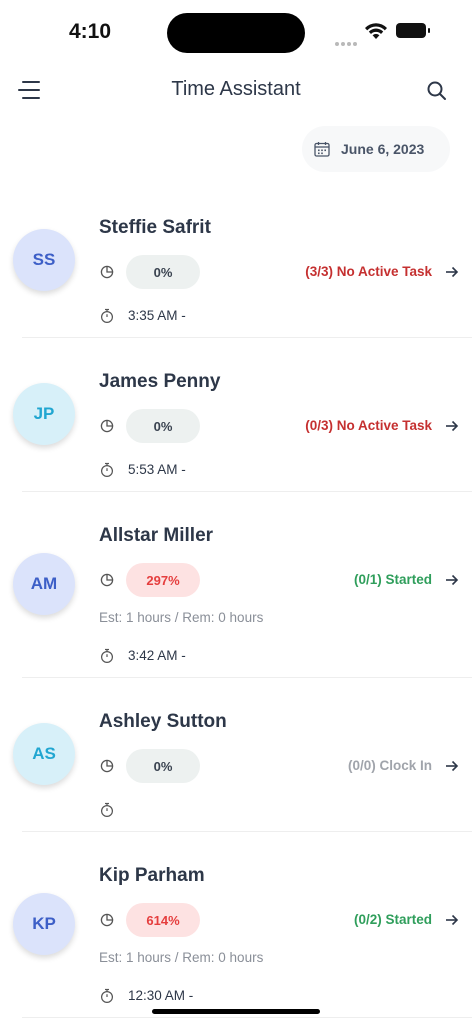  What do you see at coordinates (368, 425) in the screenshot?
I see `task-status: (0/3) No Active Task` at bounding box center [368, 425].